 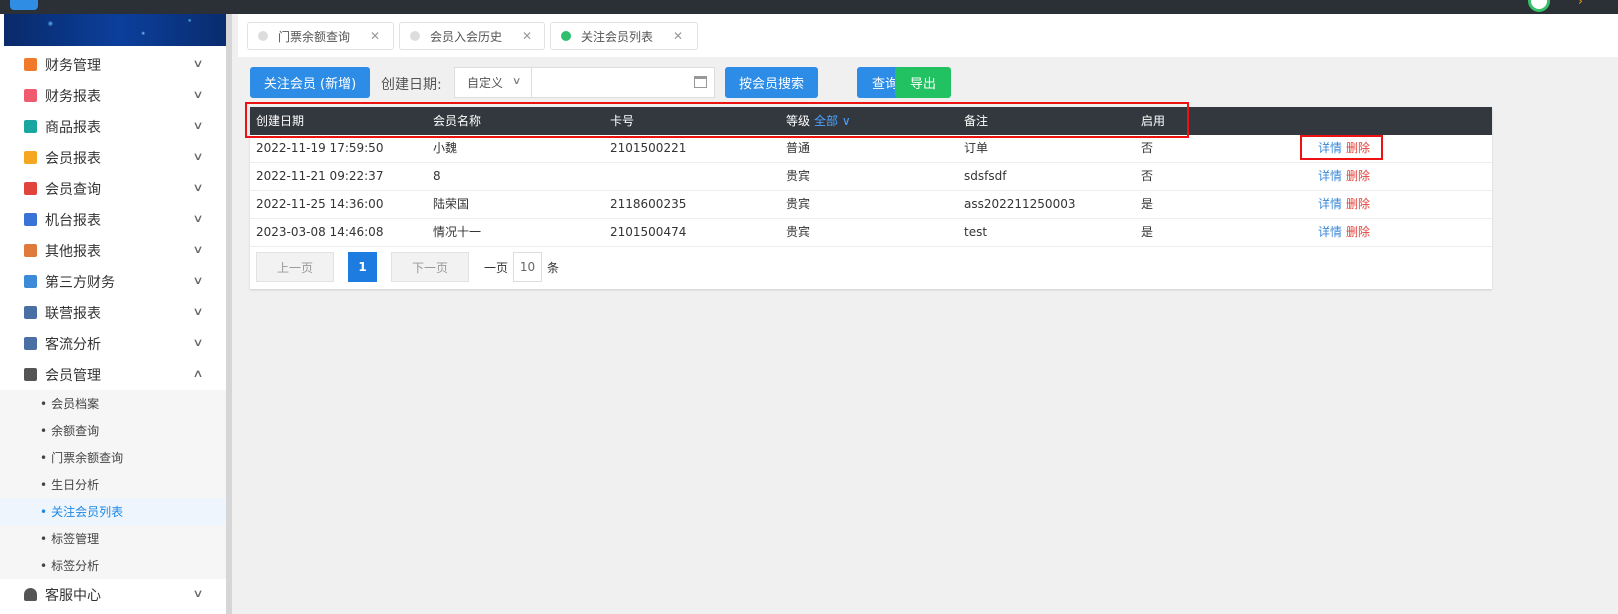 What do you see at coordinates (310, 82) in the screenshot?
I see `add-followed-member-button: 关注会员 (新增)` at bounding box center [310, 82].